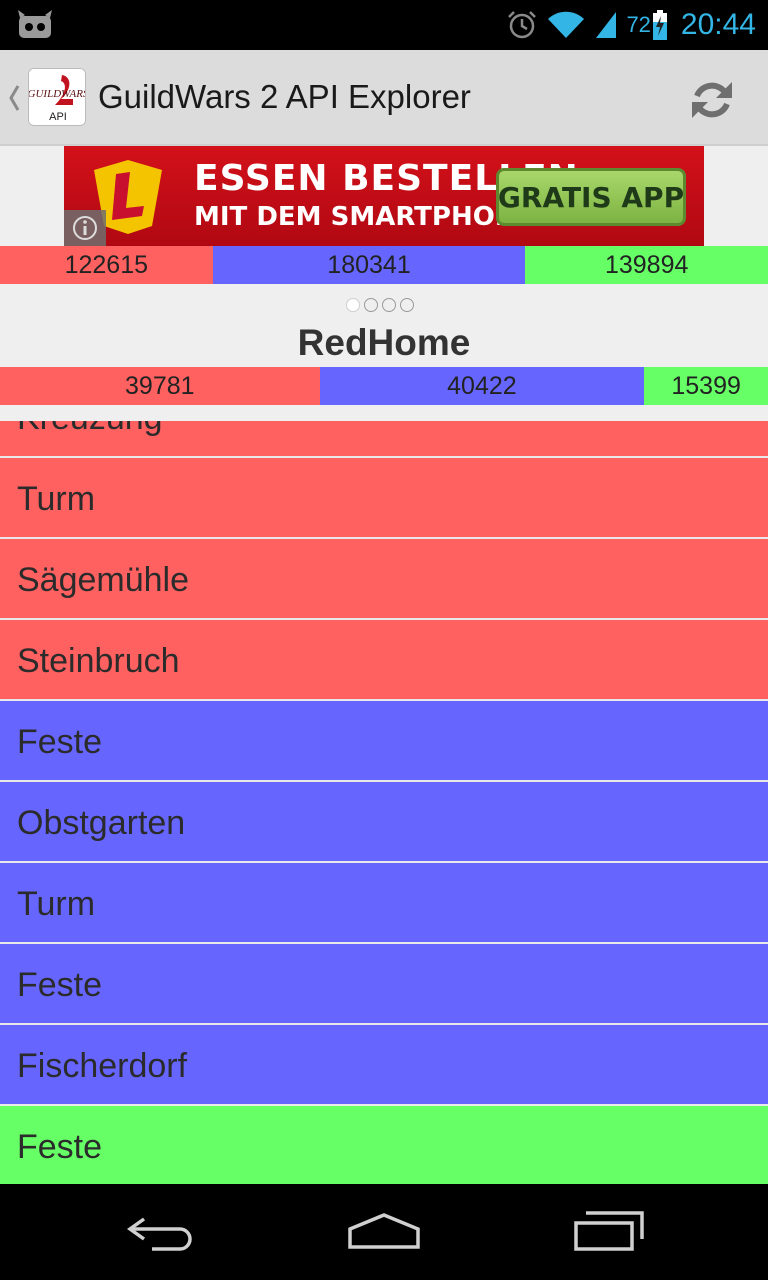 This screenshot has height=1280, width=768. What do you see at coordinates (98, 661) in the screenshot?
I see `objective-name: Steinbruch` at bounding box center [98, 661].